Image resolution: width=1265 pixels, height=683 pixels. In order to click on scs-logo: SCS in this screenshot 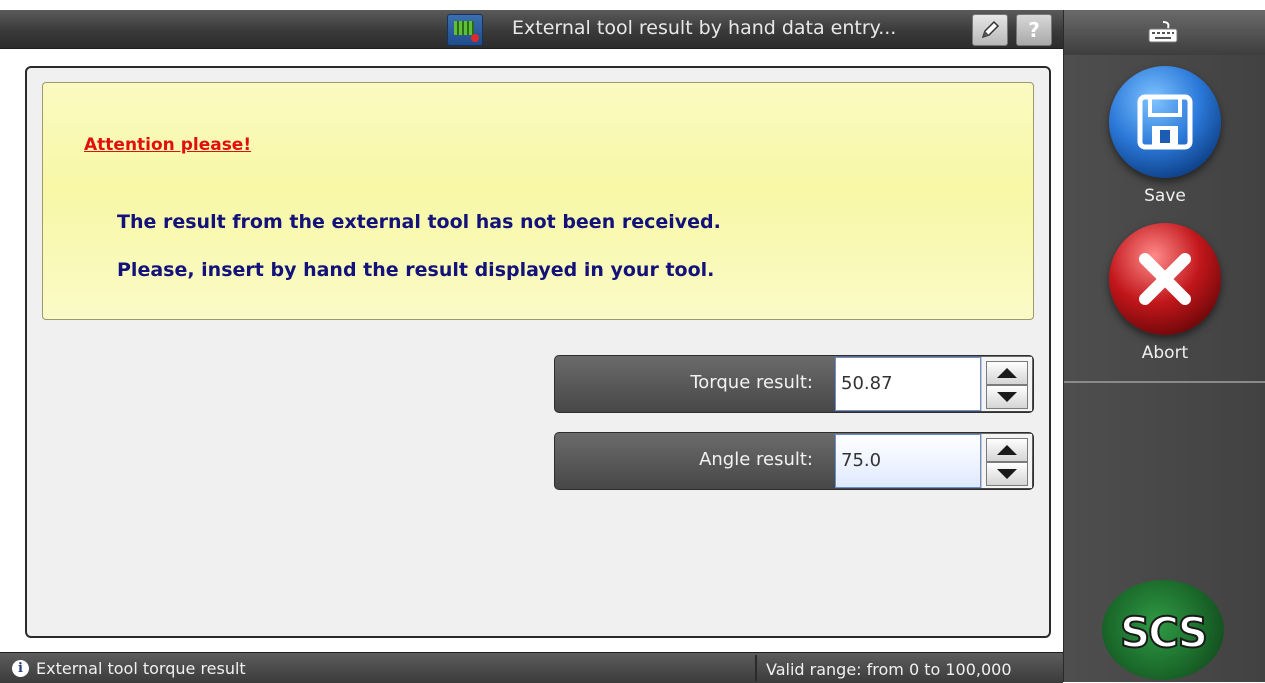, I will do `click(1163, 630)`.